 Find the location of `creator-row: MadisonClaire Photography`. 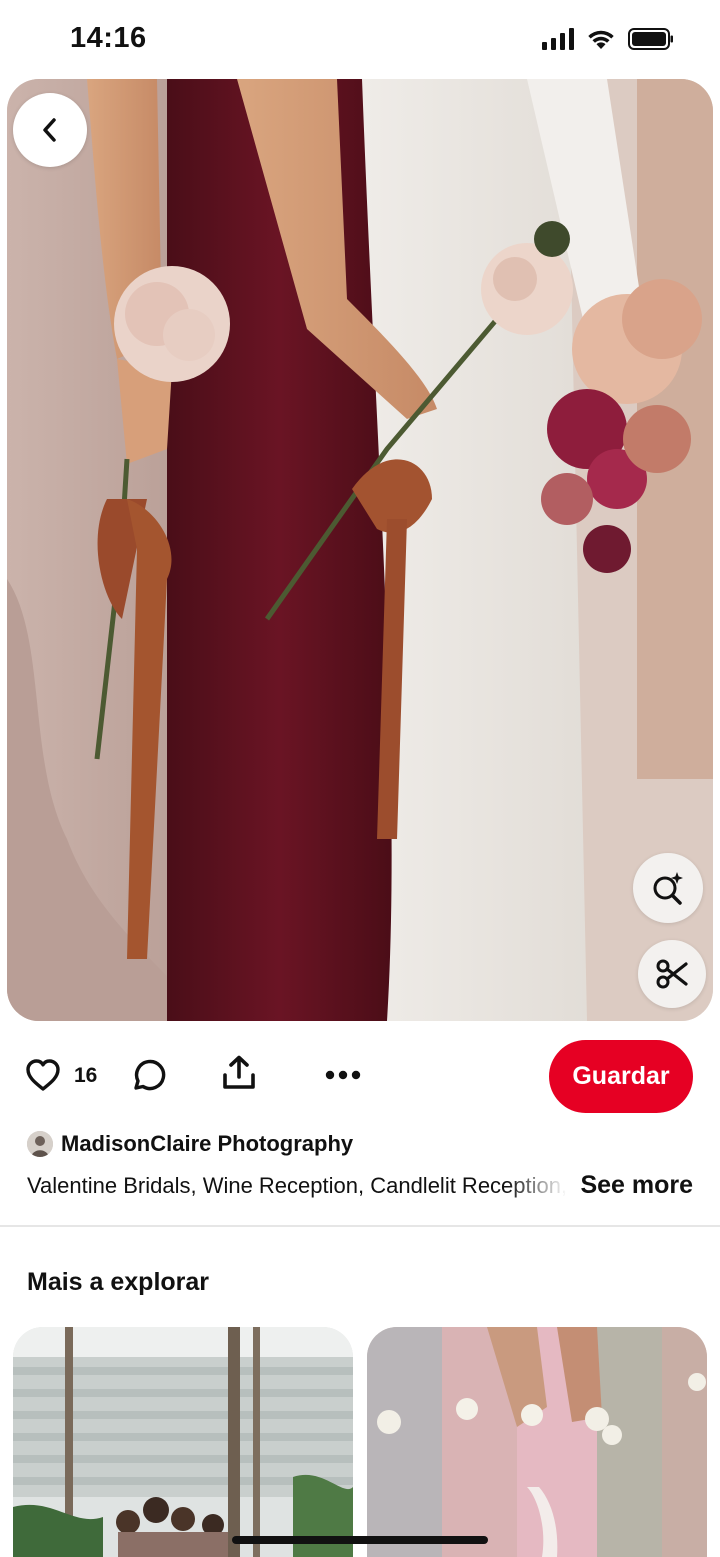

creator-row: MadisonClaire Photography is located at coordinates (190, 1144).